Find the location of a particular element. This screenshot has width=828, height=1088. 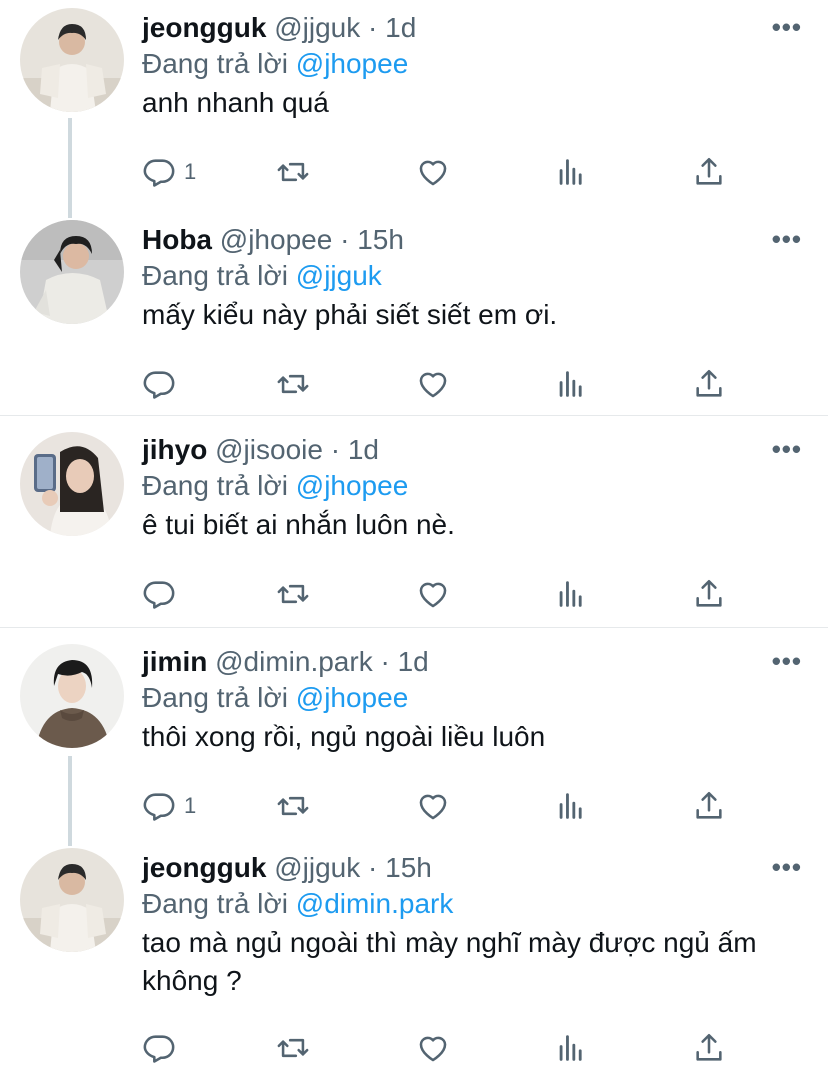

mention-link: @dimin.park is located at coordinates (375, 903).